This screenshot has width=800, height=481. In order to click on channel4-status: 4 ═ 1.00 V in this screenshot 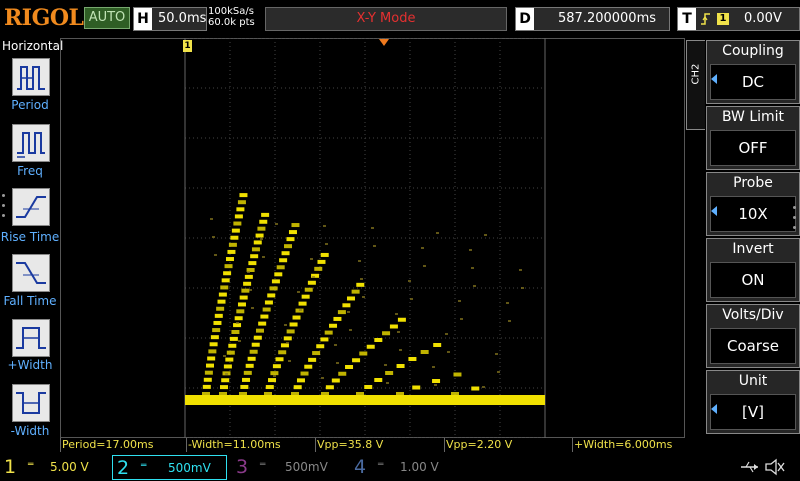, I will do `click(405, 467)`.